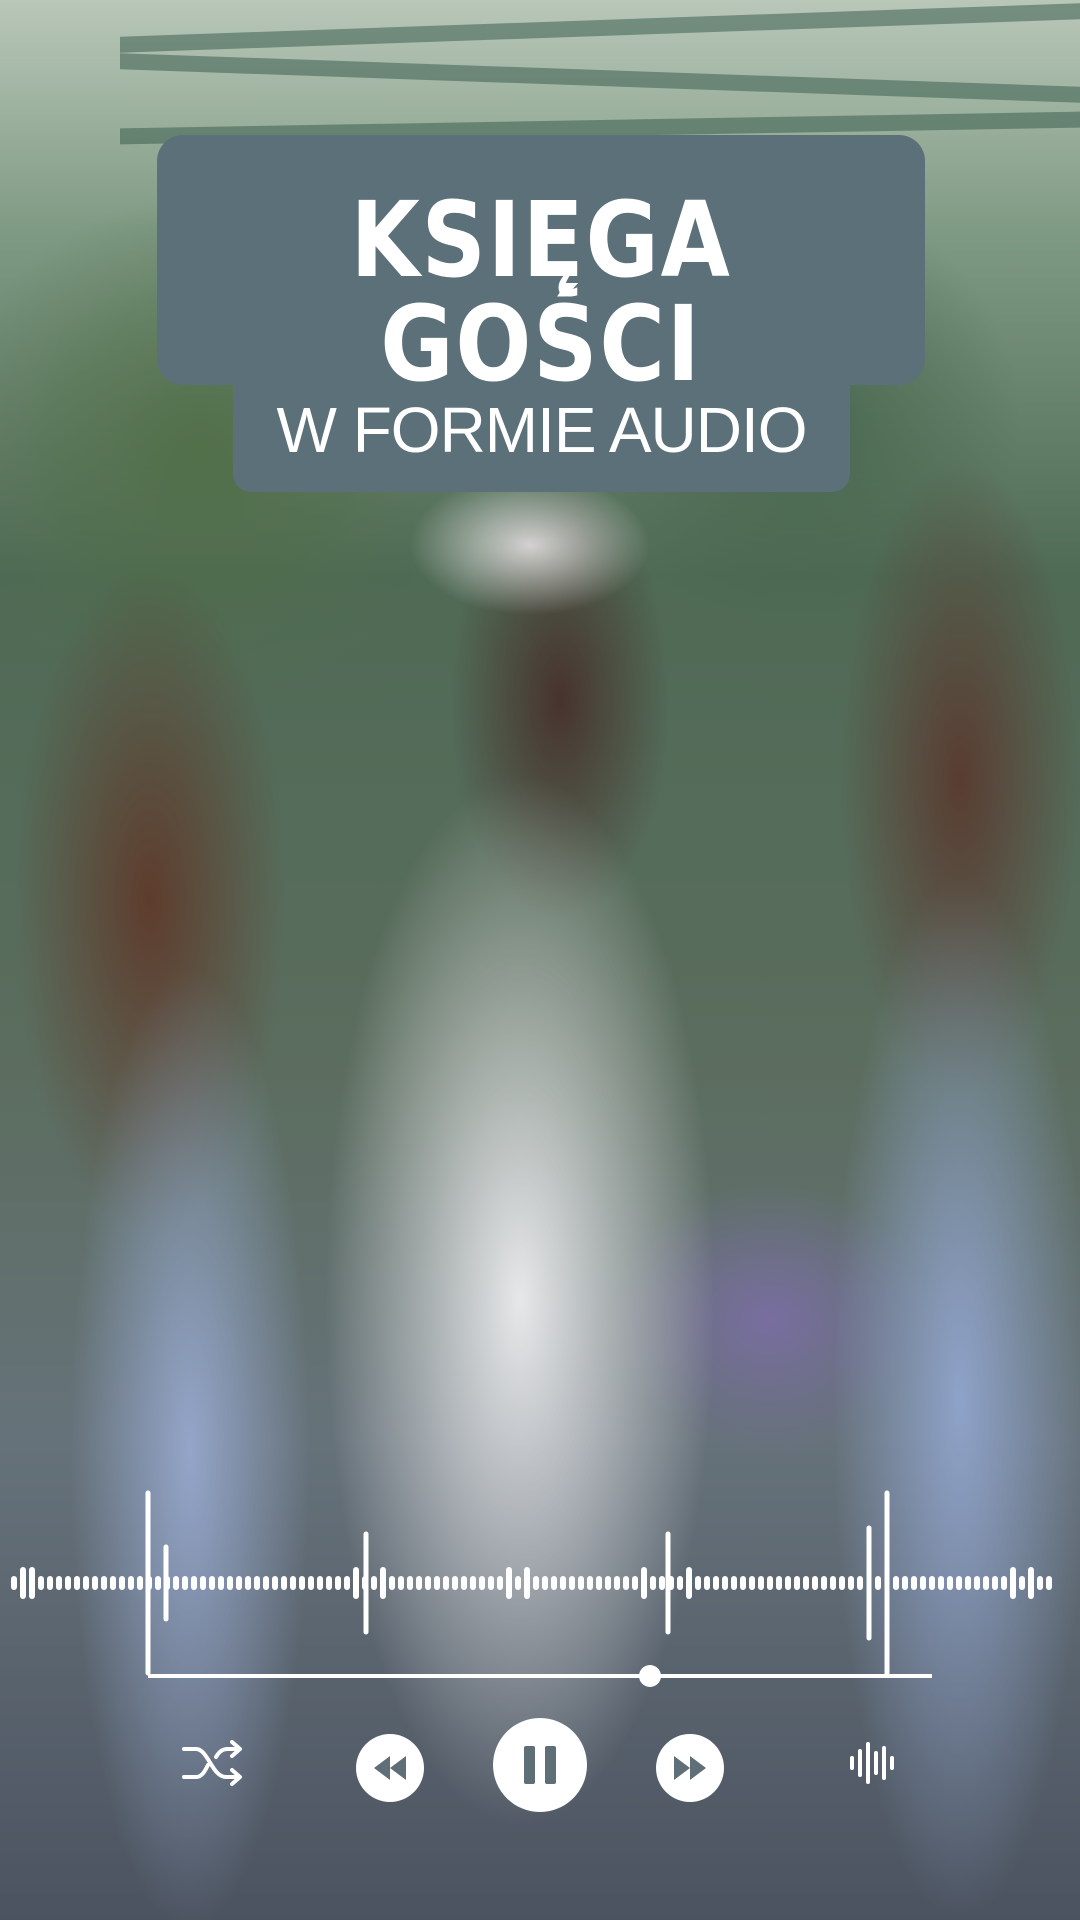  I want to click on soundwave-icon, so click(872, 1763).